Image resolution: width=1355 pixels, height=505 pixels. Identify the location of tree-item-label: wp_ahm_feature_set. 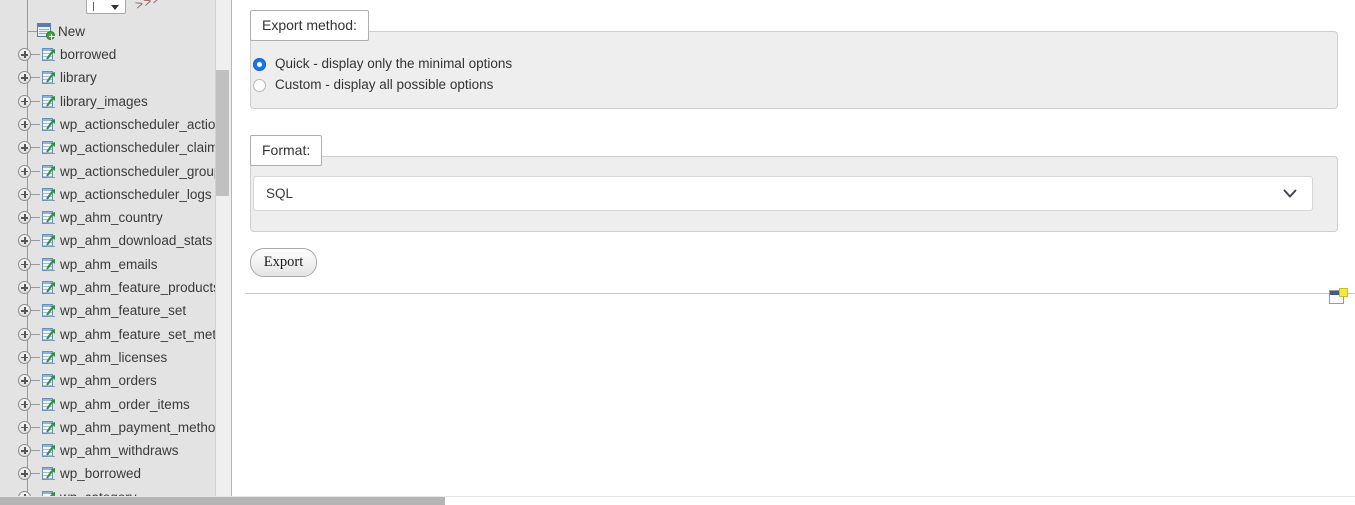
(123, 311).